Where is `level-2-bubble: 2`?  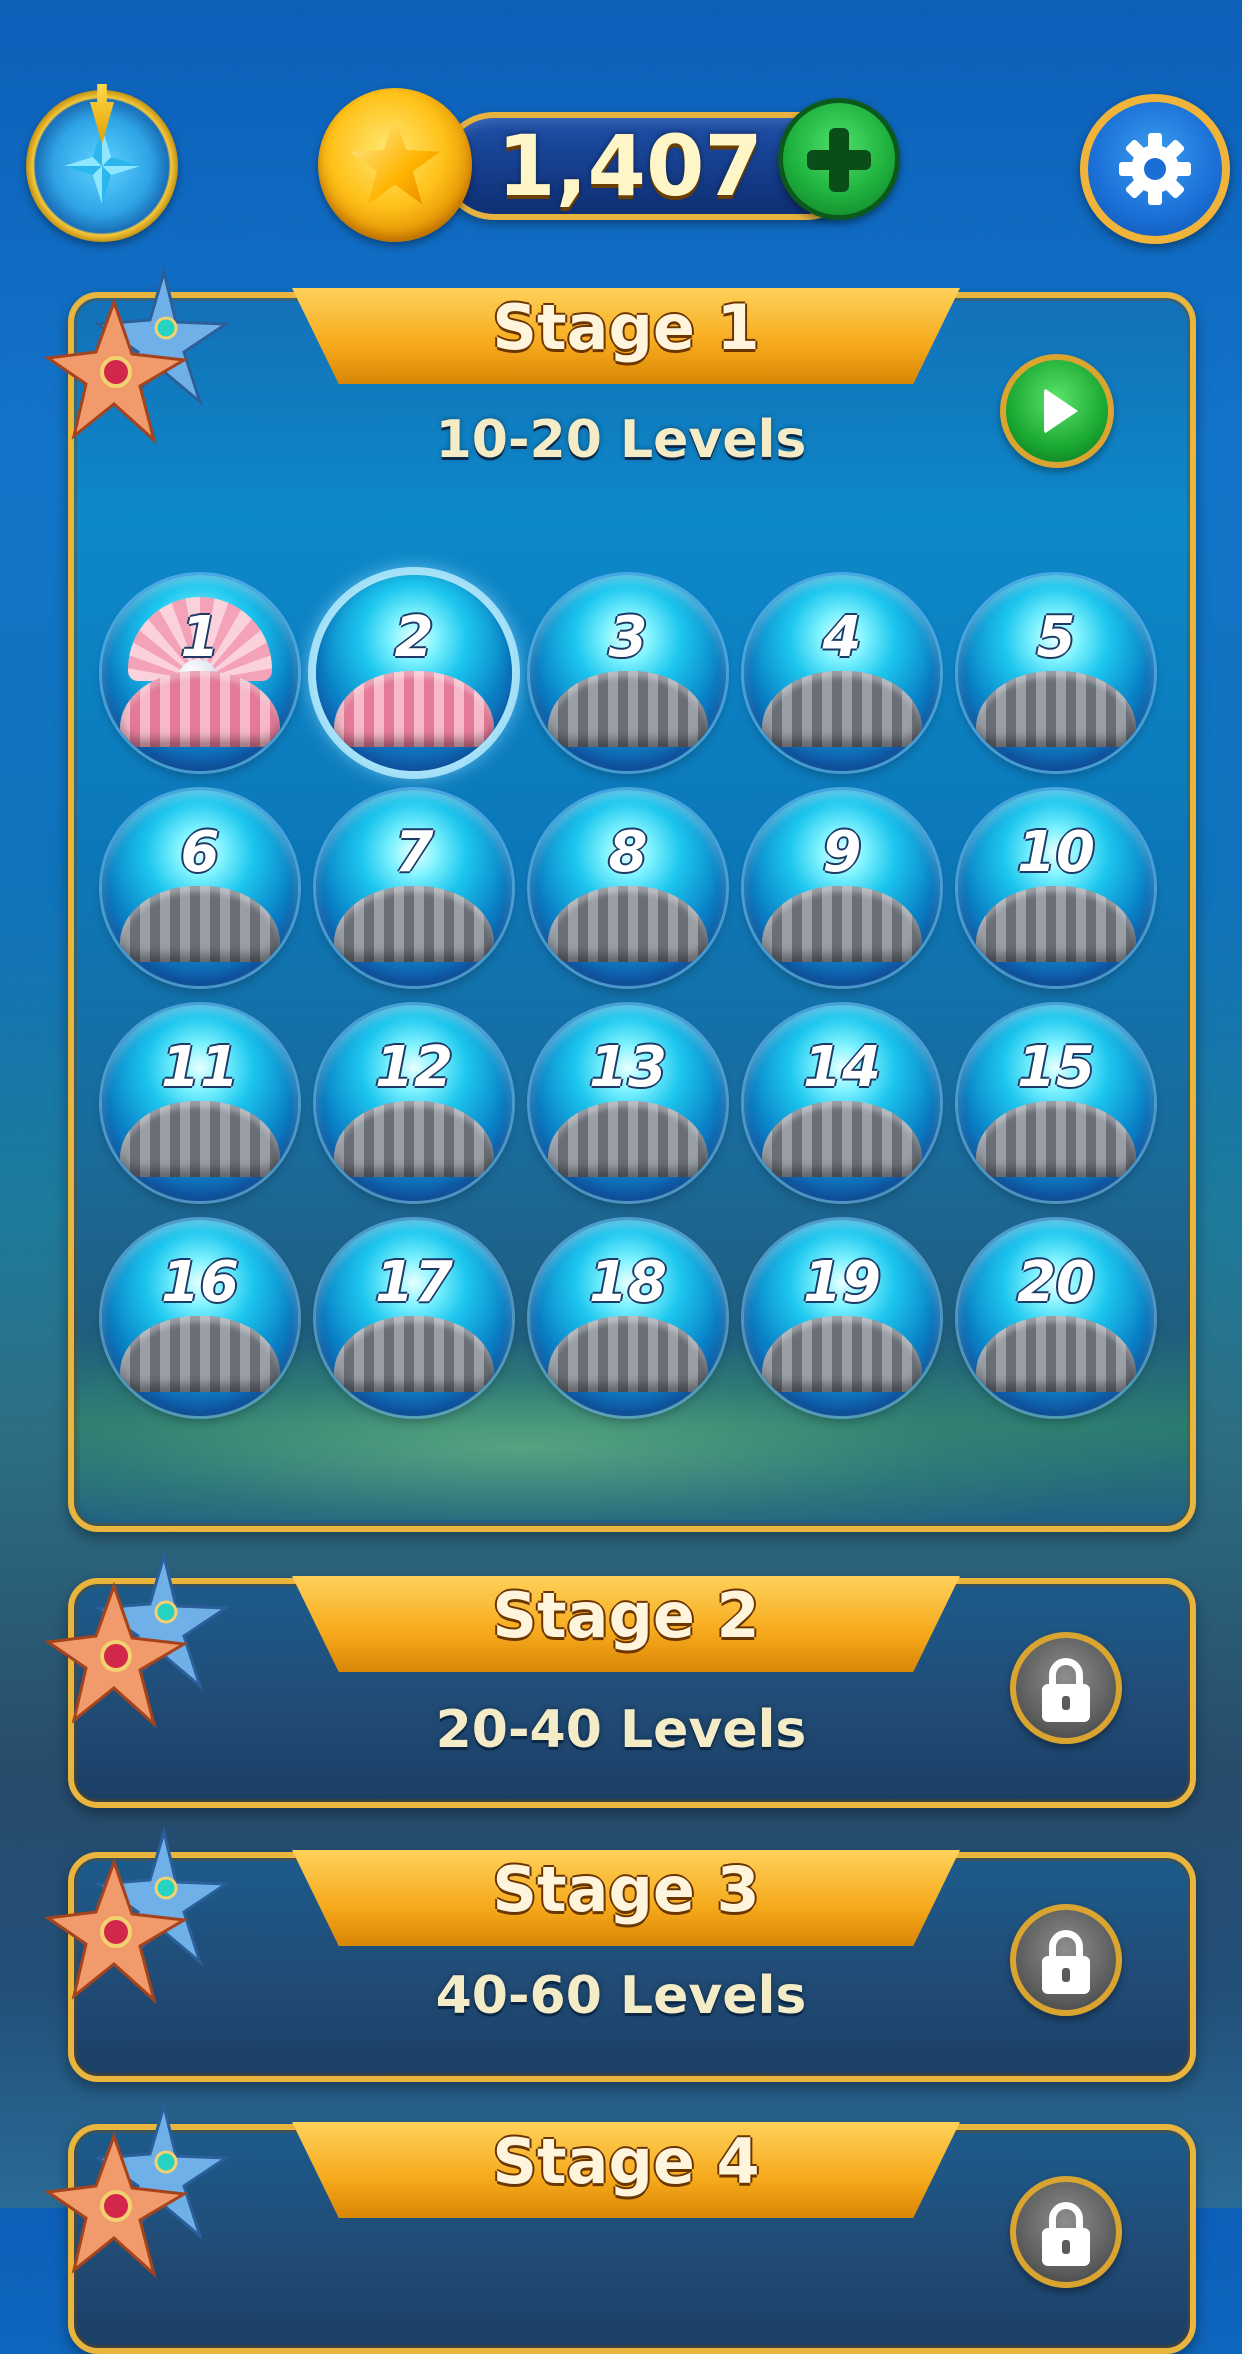 level-2-bubble: 2 is located at coordinates (414, 673).